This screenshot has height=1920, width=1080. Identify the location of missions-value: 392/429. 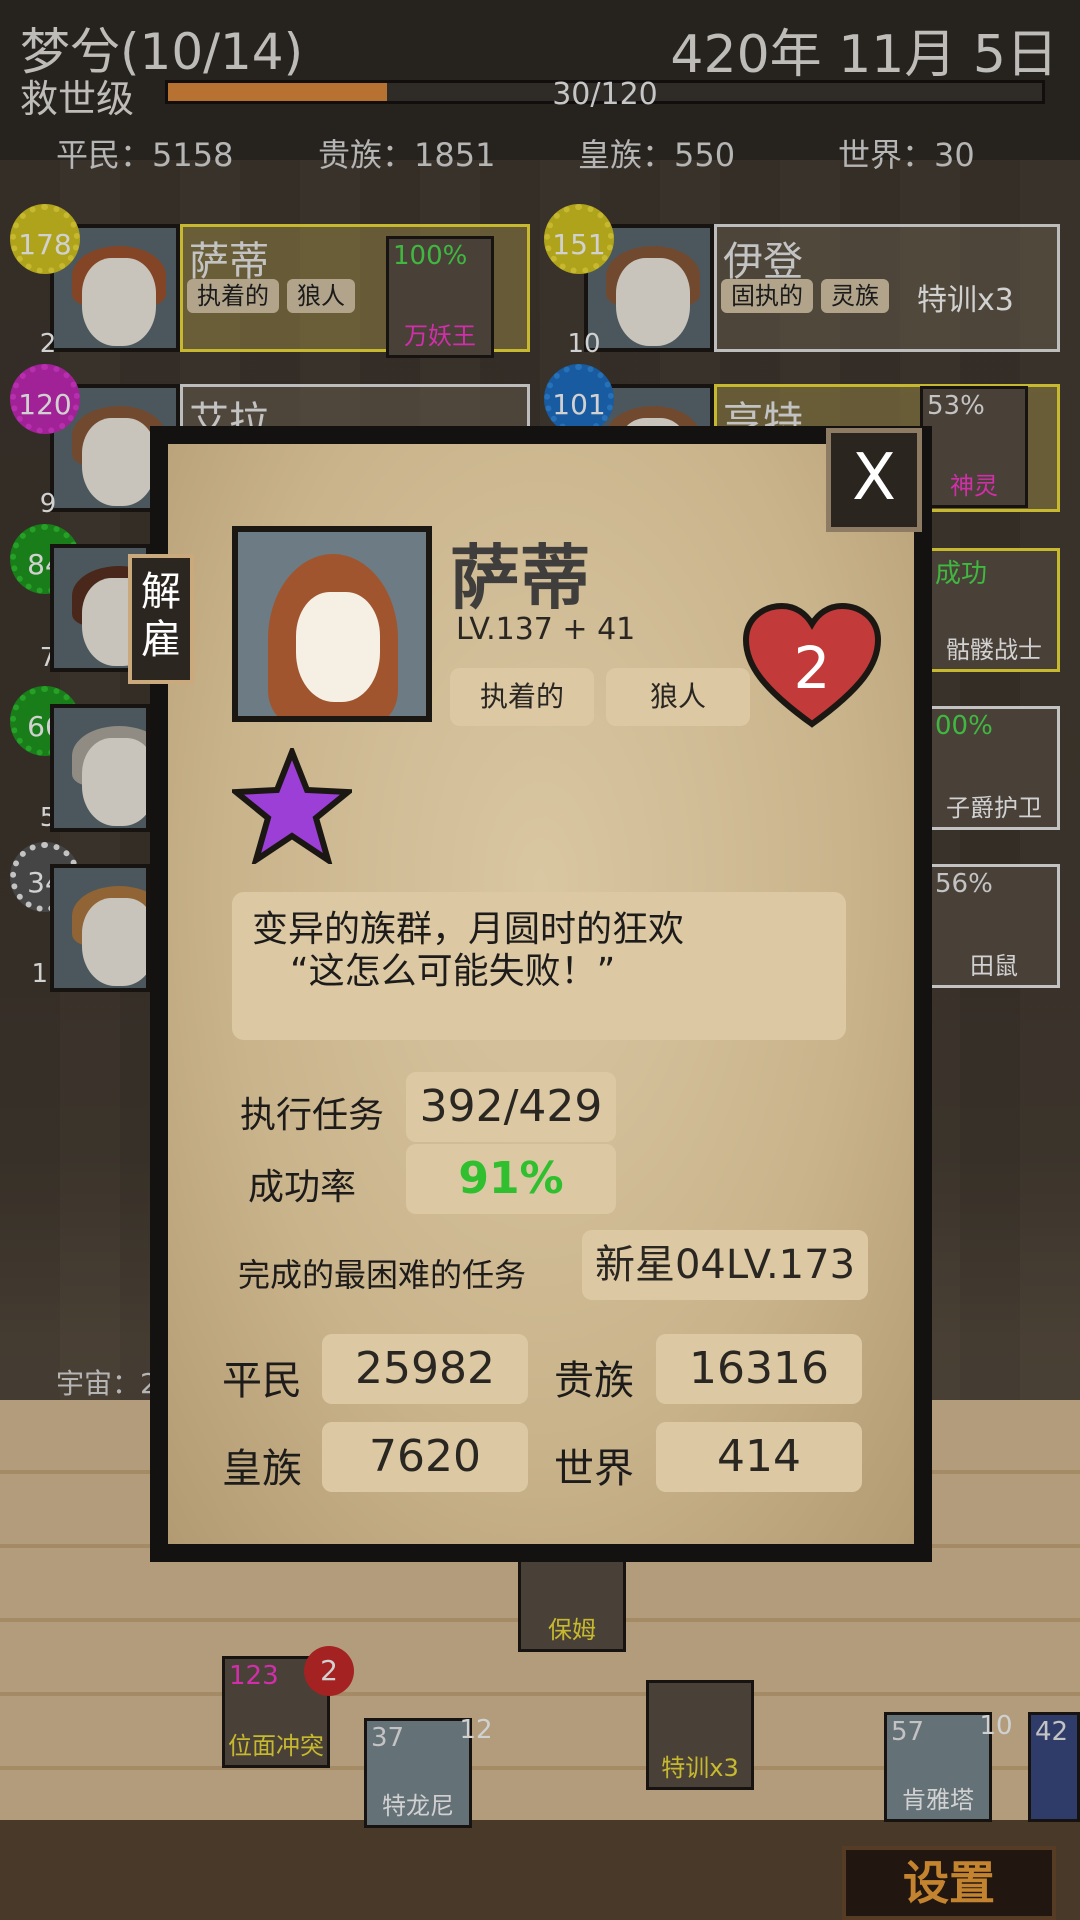
(511, 1107).